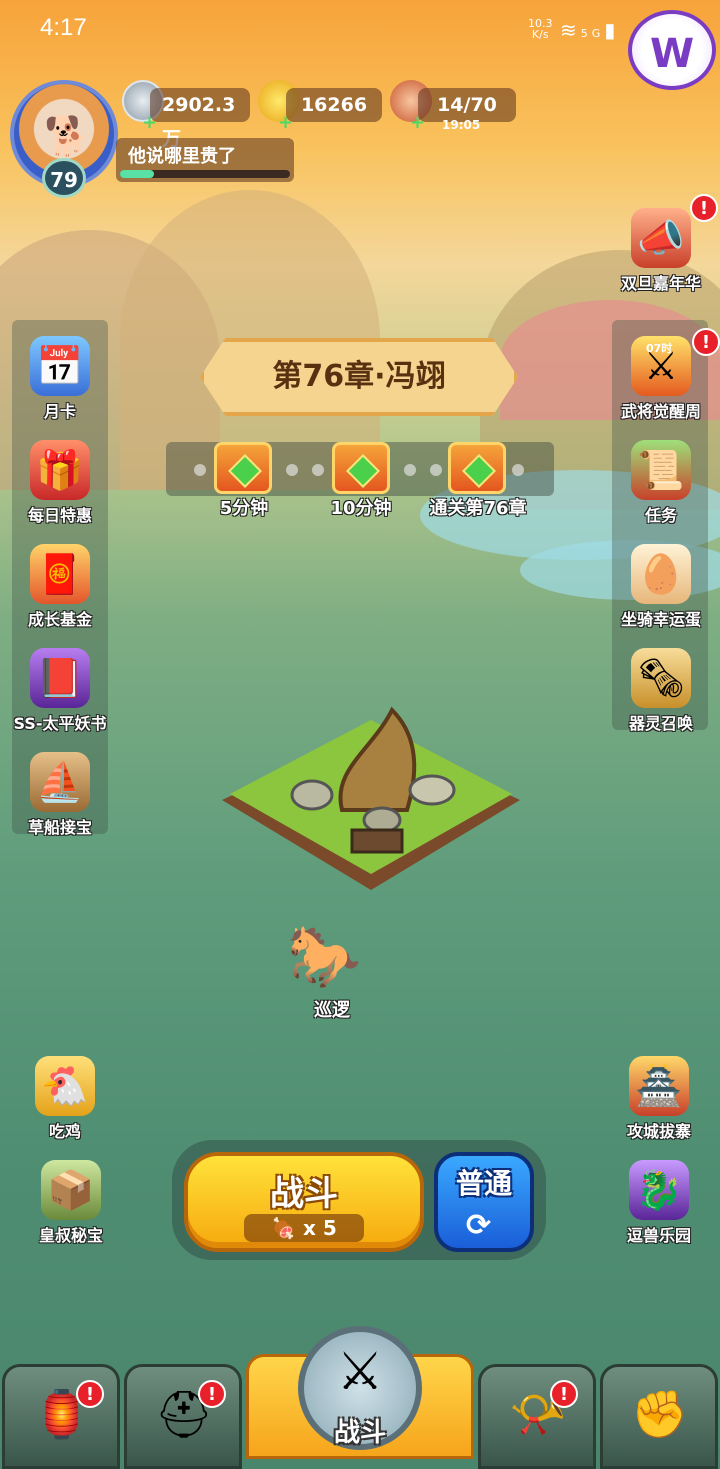  I want to click on event-chicken: 🐔 吃鸡, so click(65, 1107).